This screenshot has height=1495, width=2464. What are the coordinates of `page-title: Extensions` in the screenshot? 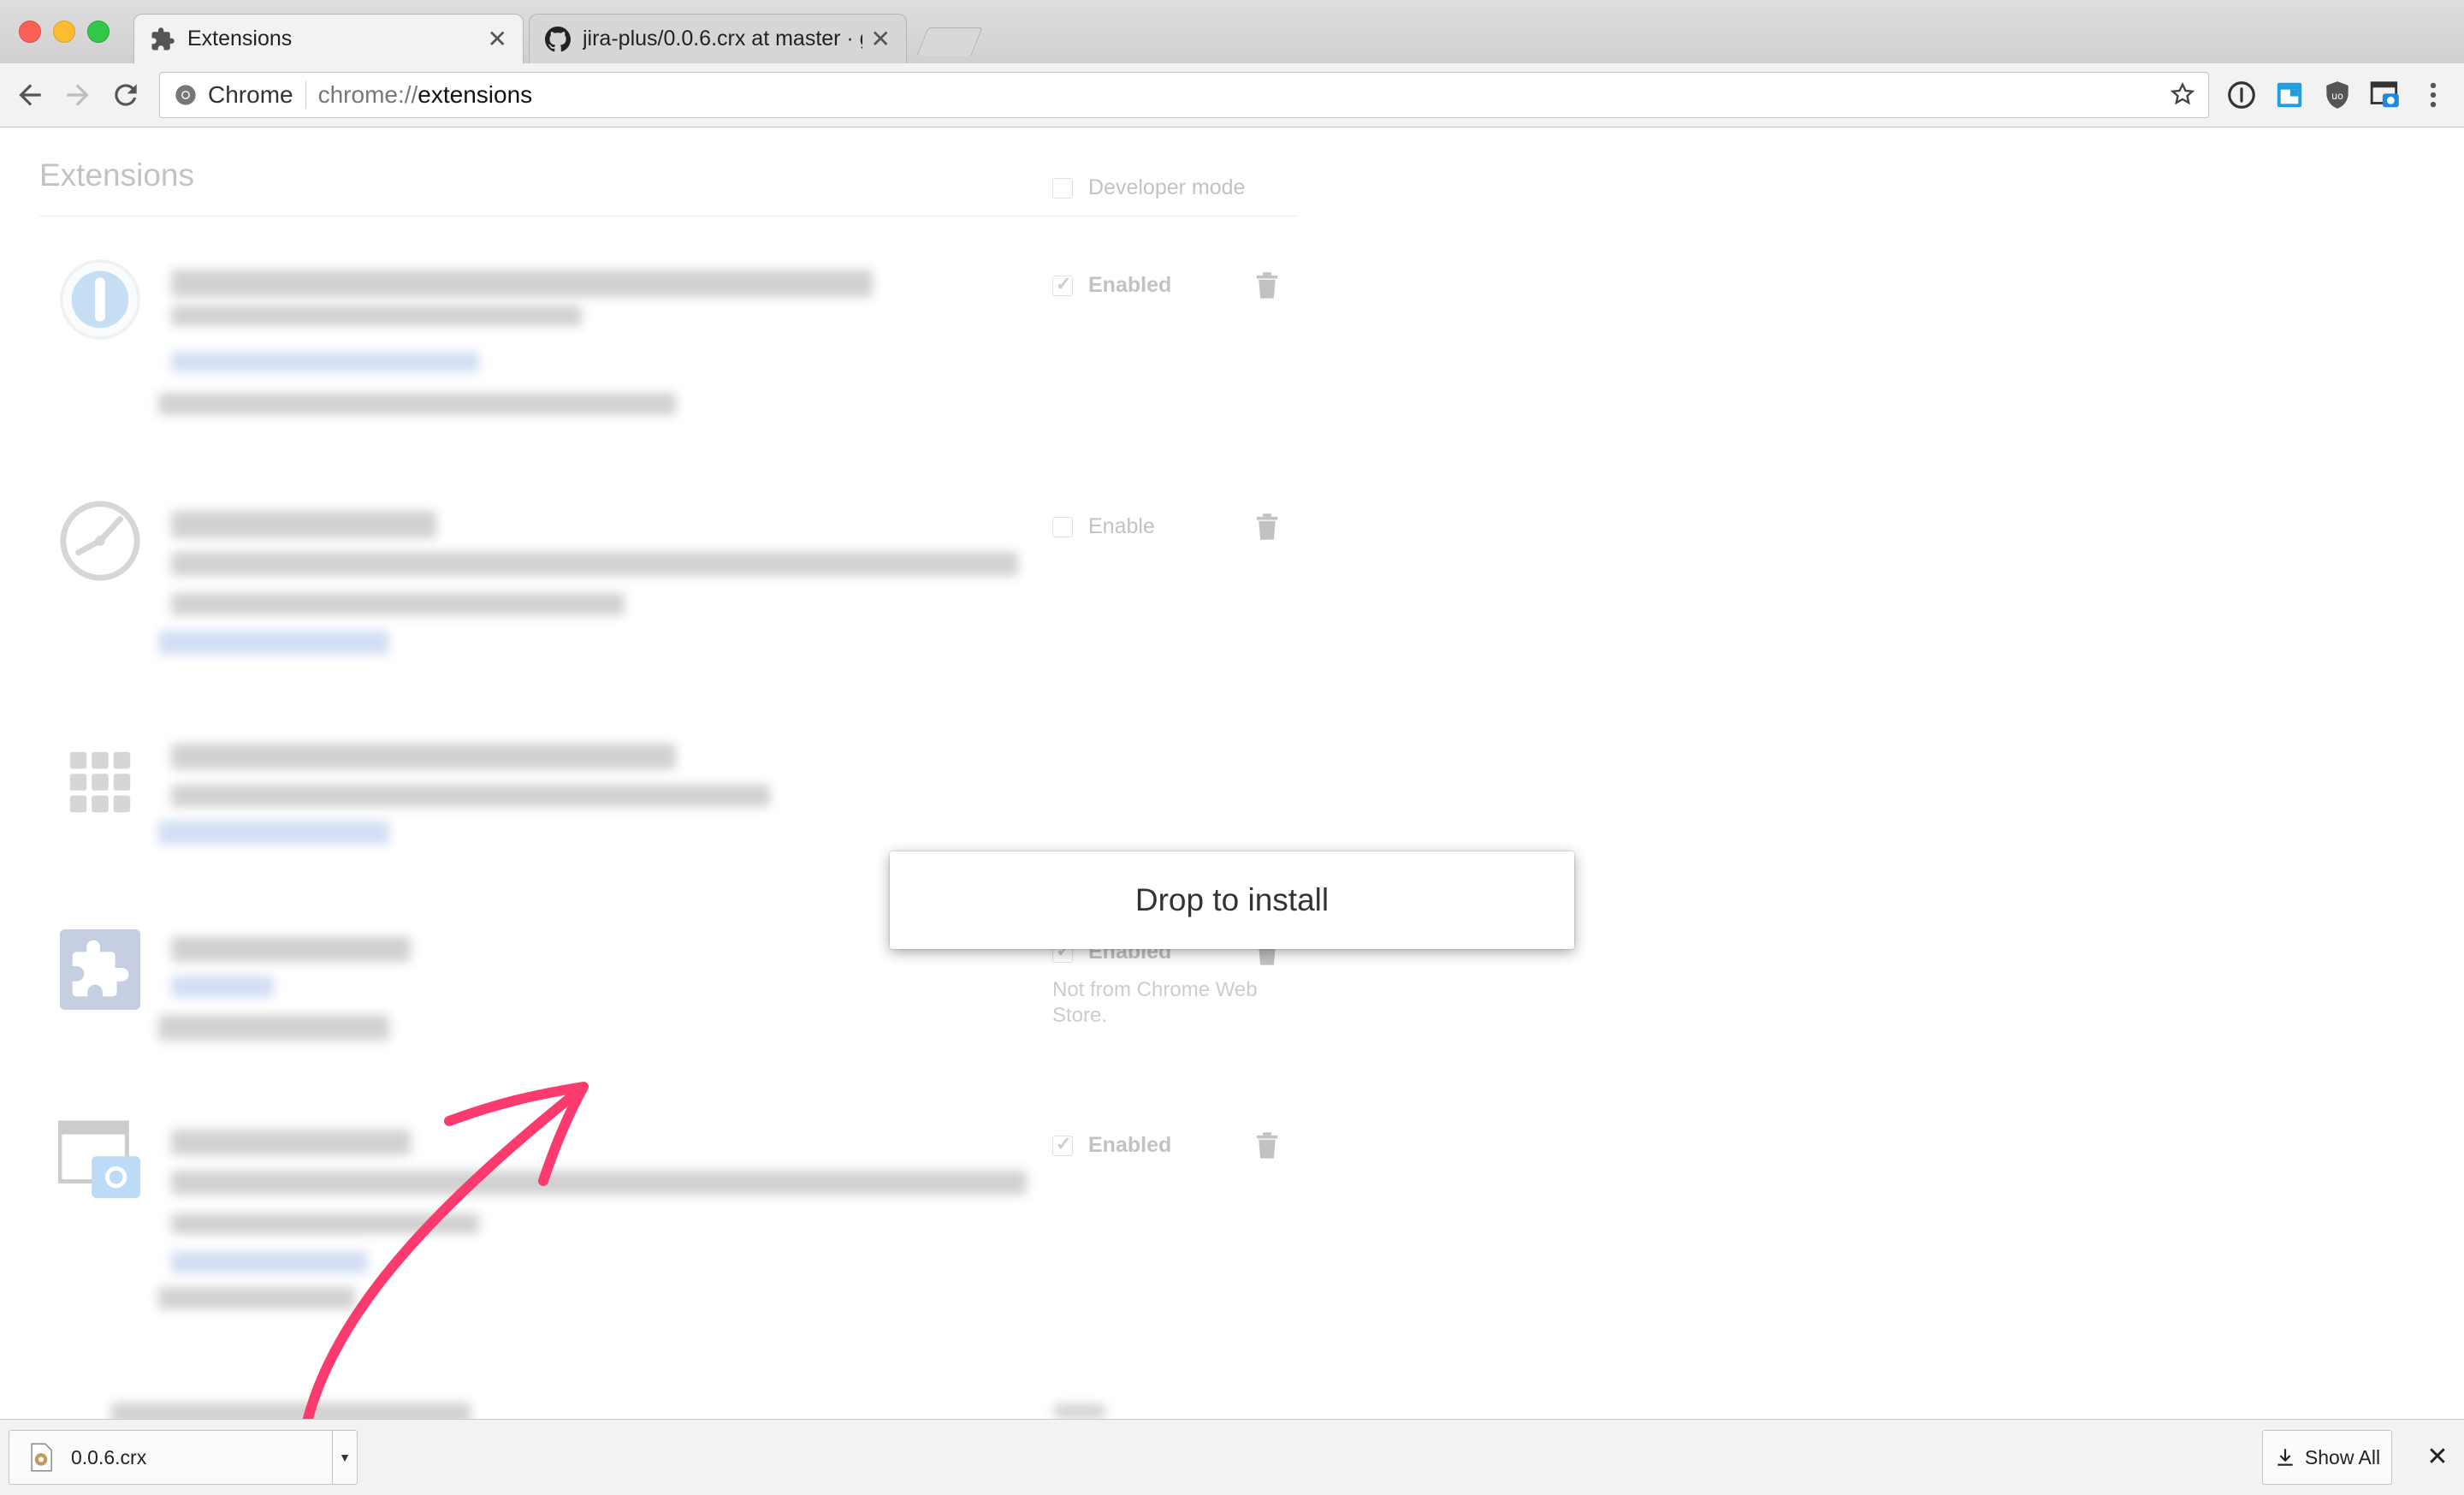 It's located at (116, 175).